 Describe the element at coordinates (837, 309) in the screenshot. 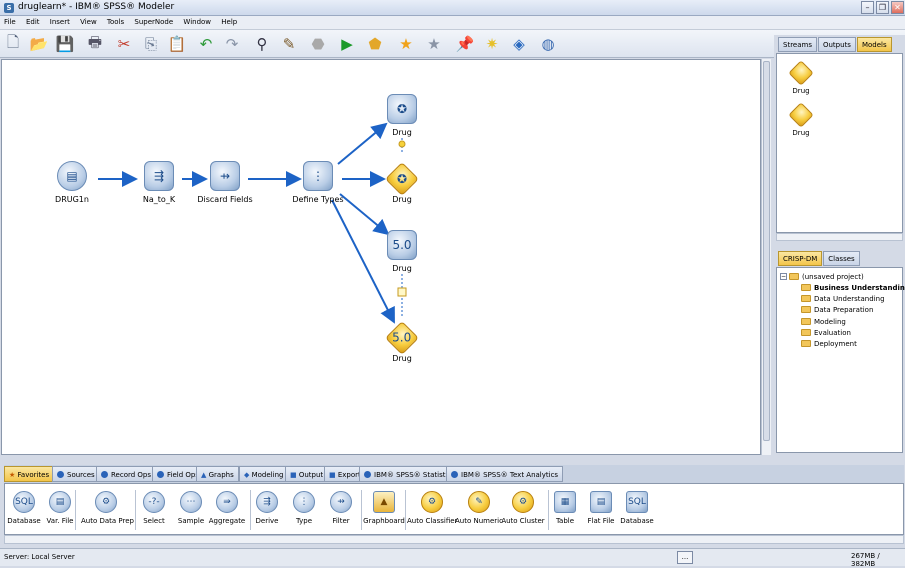

I see `tree-item: Data Preparation` at that location.